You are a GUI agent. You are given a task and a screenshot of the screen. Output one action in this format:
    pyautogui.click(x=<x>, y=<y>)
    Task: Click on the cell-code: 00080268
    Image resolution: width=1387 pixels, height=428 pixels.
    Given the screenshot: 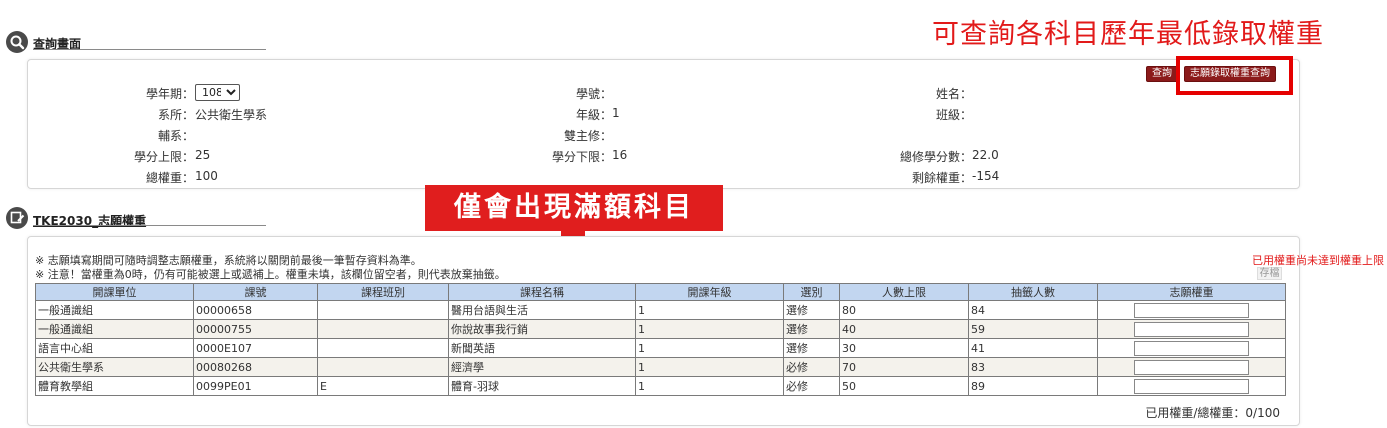 What is the action you would take?
    pyautogui.click(x=255, y=367)
    